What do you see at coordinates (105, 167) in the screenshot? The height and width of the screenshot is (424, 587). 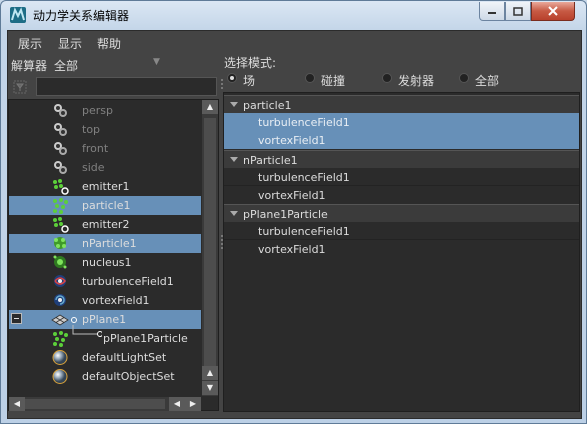 I see `outliner-item-side: side` at bounding box center [105, 167].